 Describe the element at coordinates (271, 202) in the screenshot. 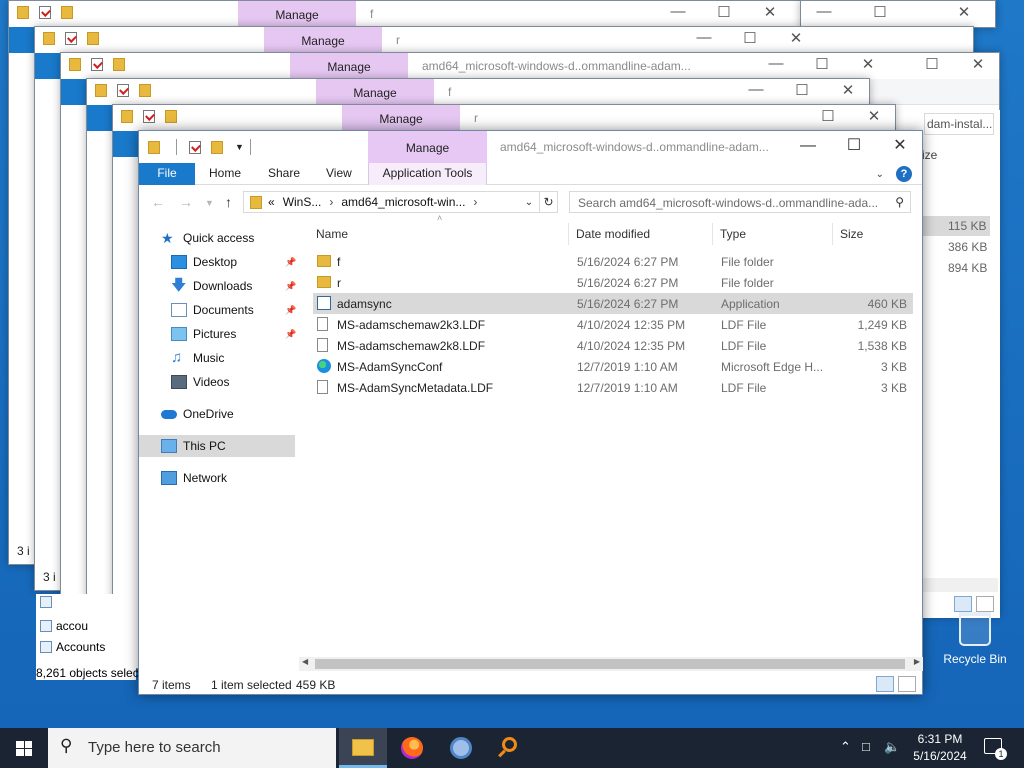

I see `breadcrumb-overflow: «` at that location.